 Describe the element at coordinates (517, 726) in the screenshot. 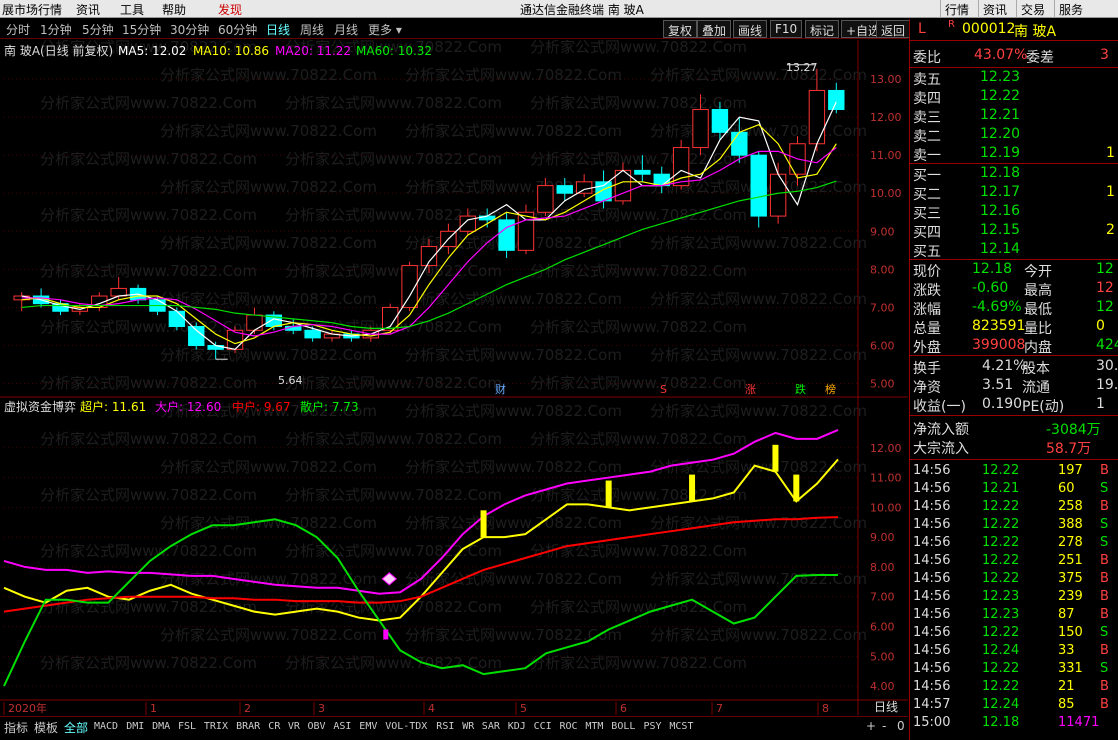

I see `indicator-tab-18: KDJ` at that location.